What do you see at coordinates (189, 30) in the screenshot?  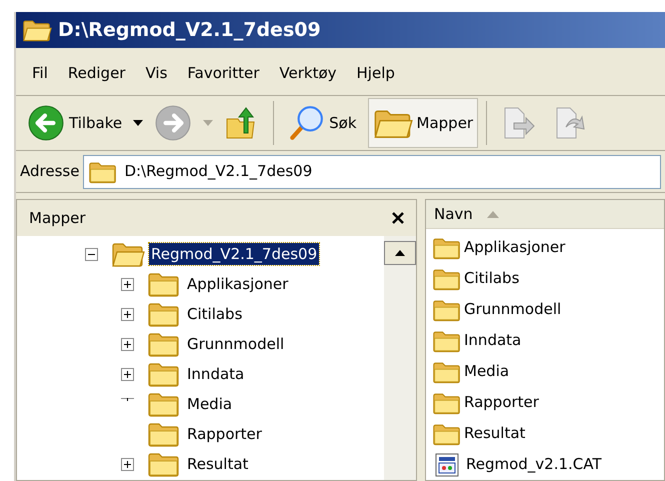 I see `window-title: D:\Regmod_V2.1_7des09` at bounding box center [189, 30].